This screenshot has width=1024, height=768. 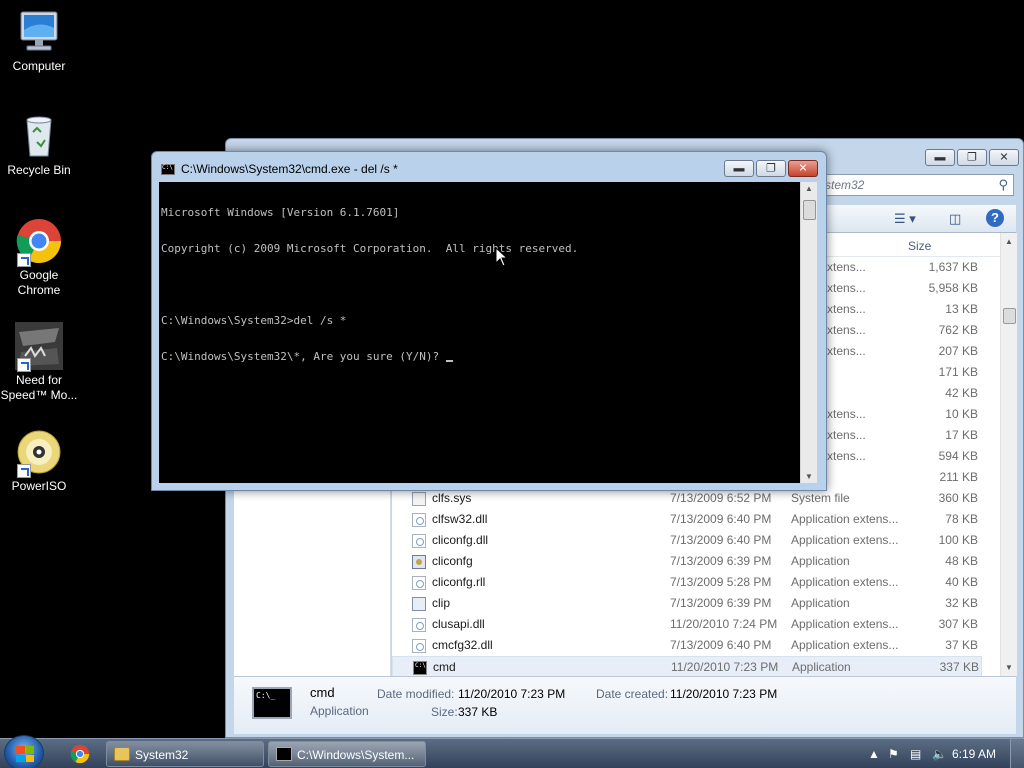 I want to click on taskbar-button-label: System32, so click(x=162, y=755).